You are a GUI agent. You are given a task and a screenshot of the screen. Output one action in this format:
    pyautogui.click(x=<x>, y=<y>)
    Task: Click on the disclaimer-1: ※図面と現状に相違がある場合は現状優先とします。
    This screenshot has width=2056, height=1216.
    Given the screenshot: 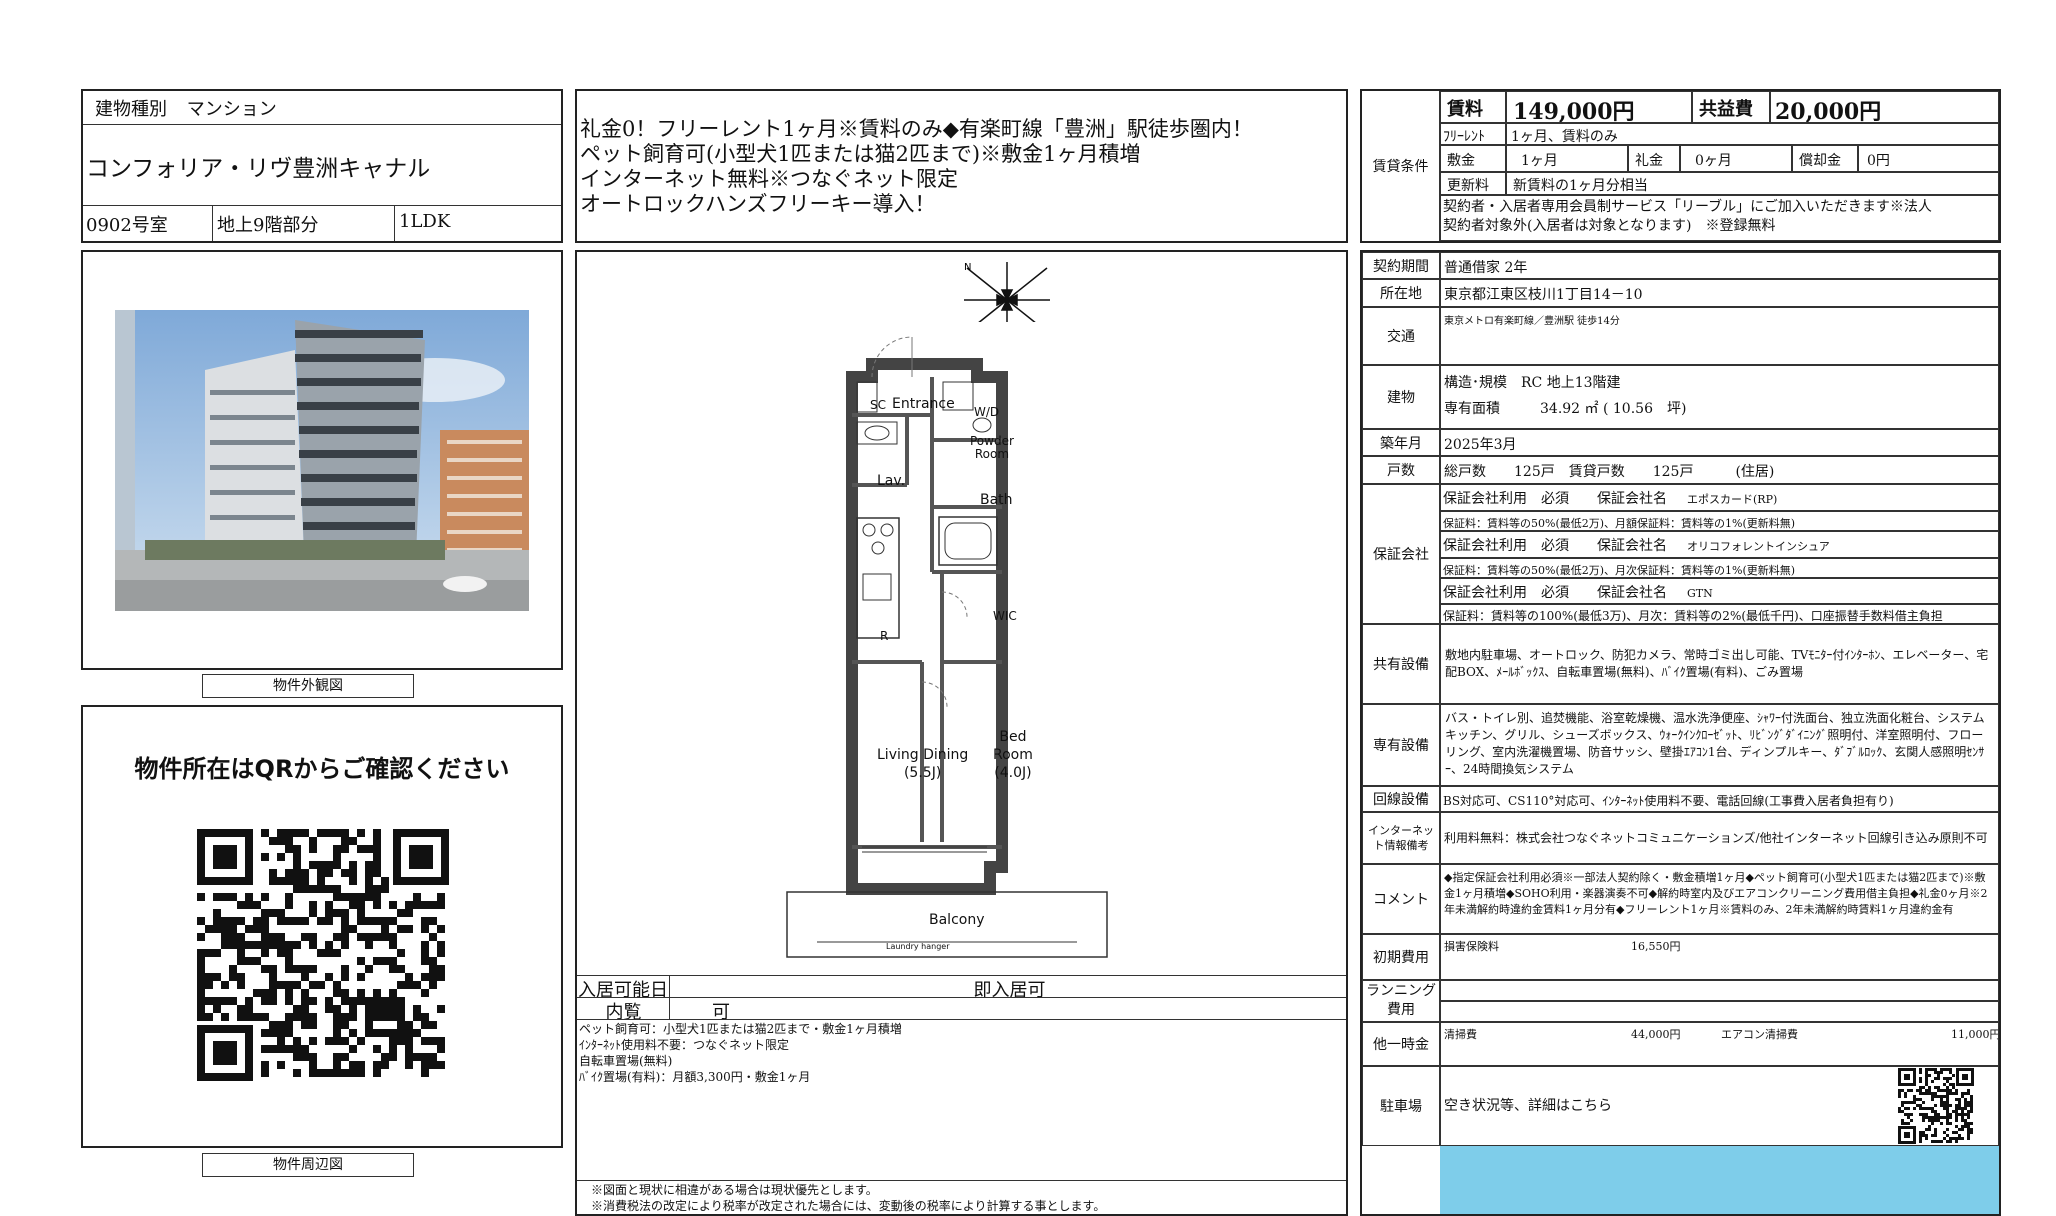 What is the action you would take?
    pyautogui.click(x=734, y=1190)
    